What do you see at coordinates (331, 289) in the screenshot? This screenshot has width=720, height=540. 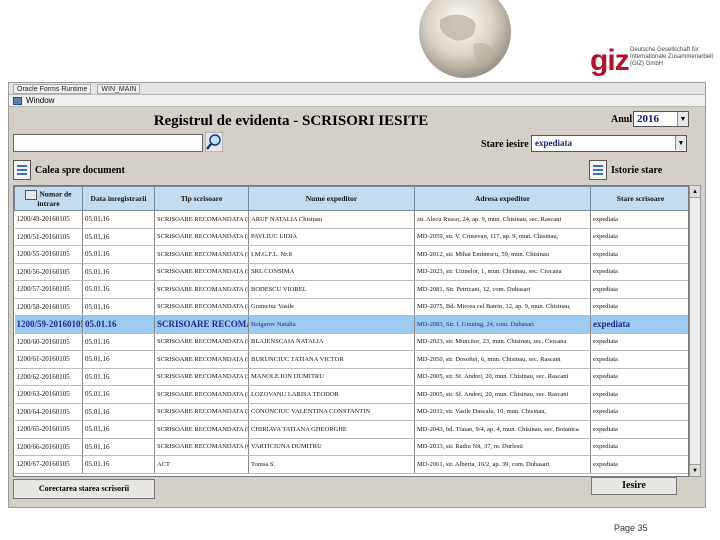 I see `cell-sender-name: BODESCU VIOREL` at bounding box center [331, 289].